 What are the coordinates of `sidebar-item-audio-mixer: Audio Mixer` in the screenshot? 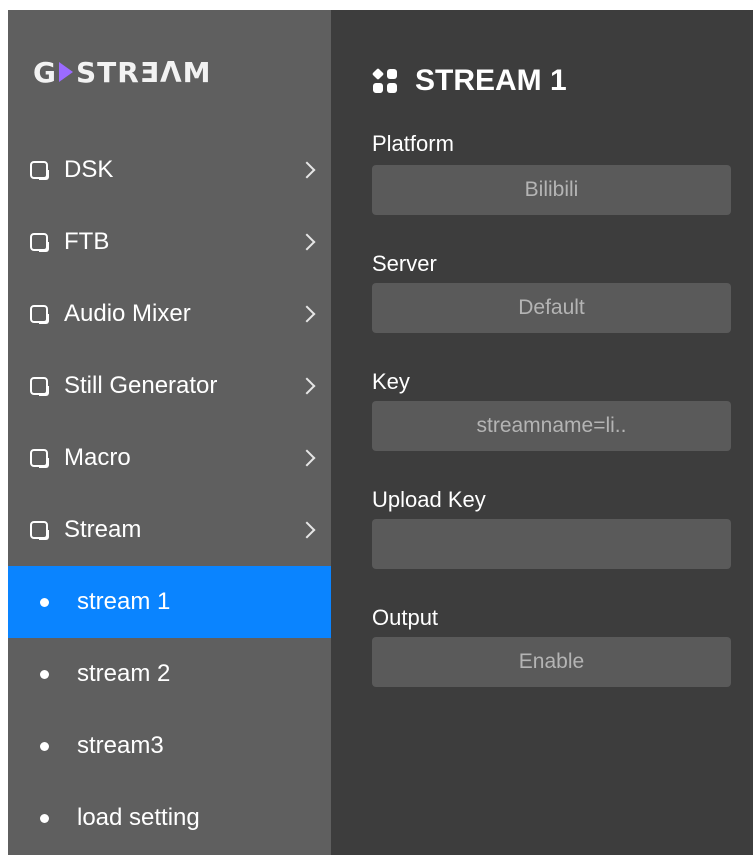 It's located at (169, 314).